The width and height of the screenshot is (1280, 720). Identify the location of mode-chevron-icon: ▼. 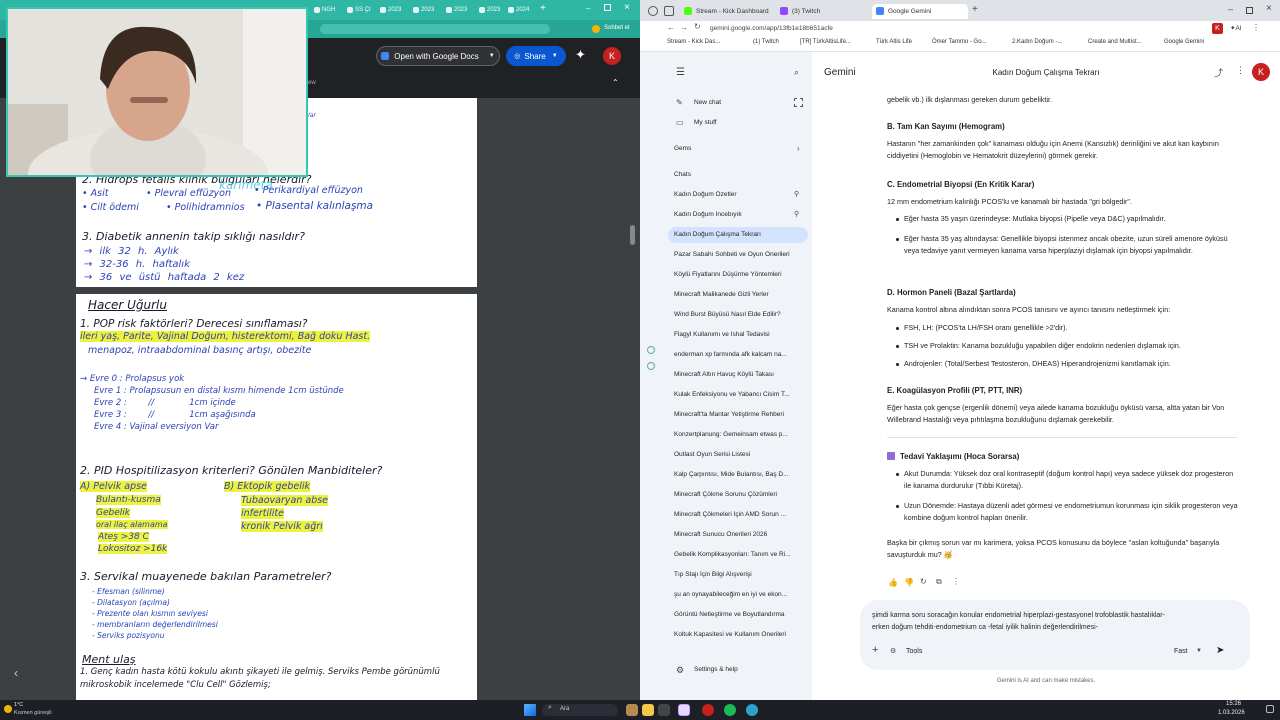
(1199, 651).